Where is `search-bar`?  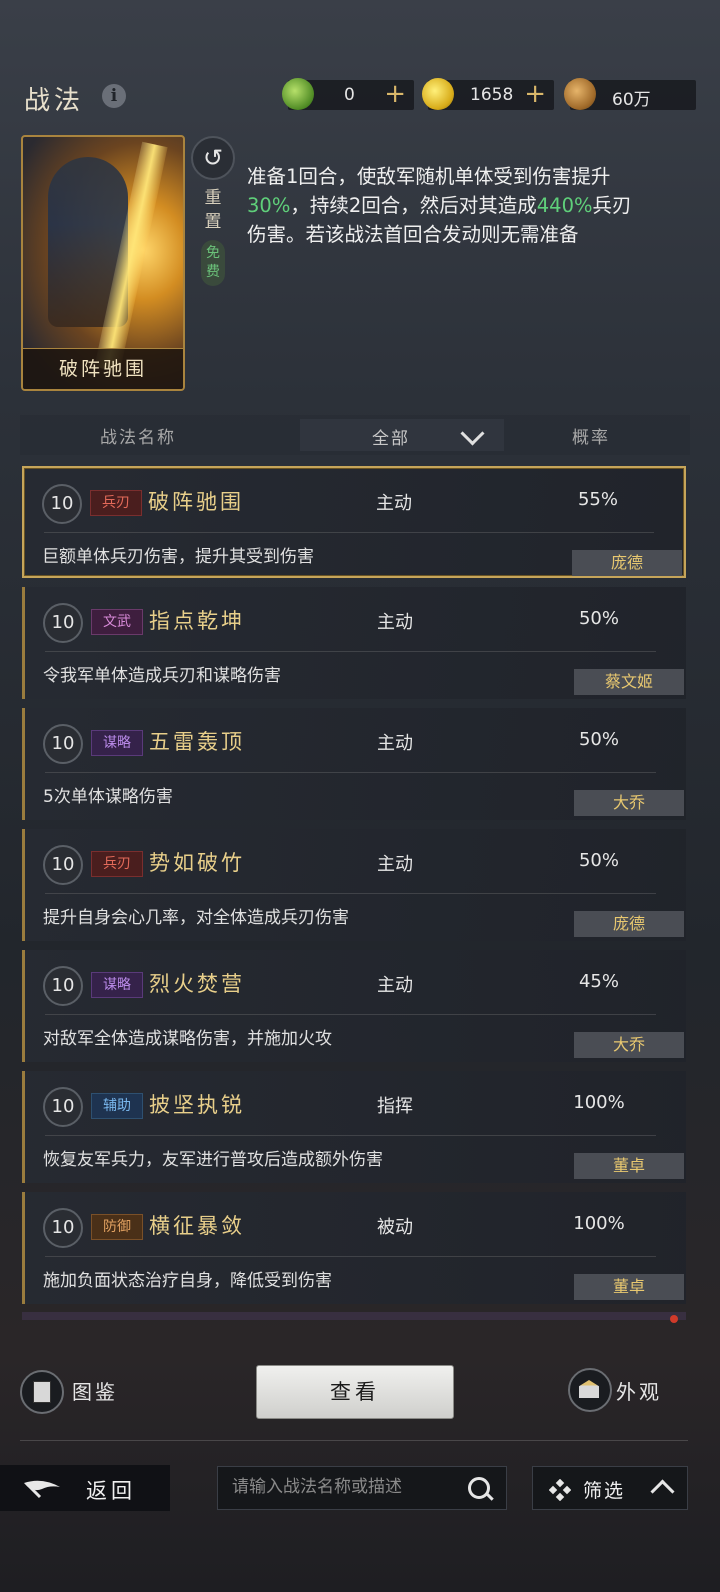
search-bar is located at coordinates (362, 1488).